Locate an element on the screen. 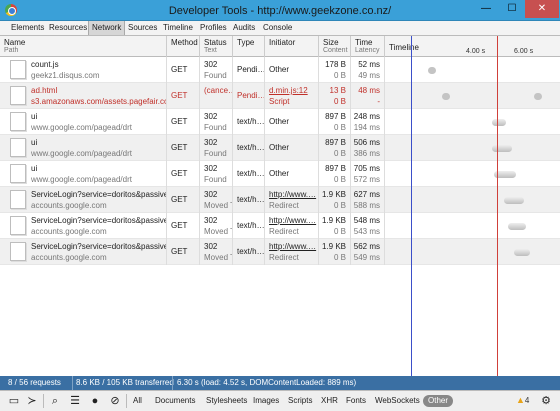  initiator-value: Other is located at coordinates (279, 121).